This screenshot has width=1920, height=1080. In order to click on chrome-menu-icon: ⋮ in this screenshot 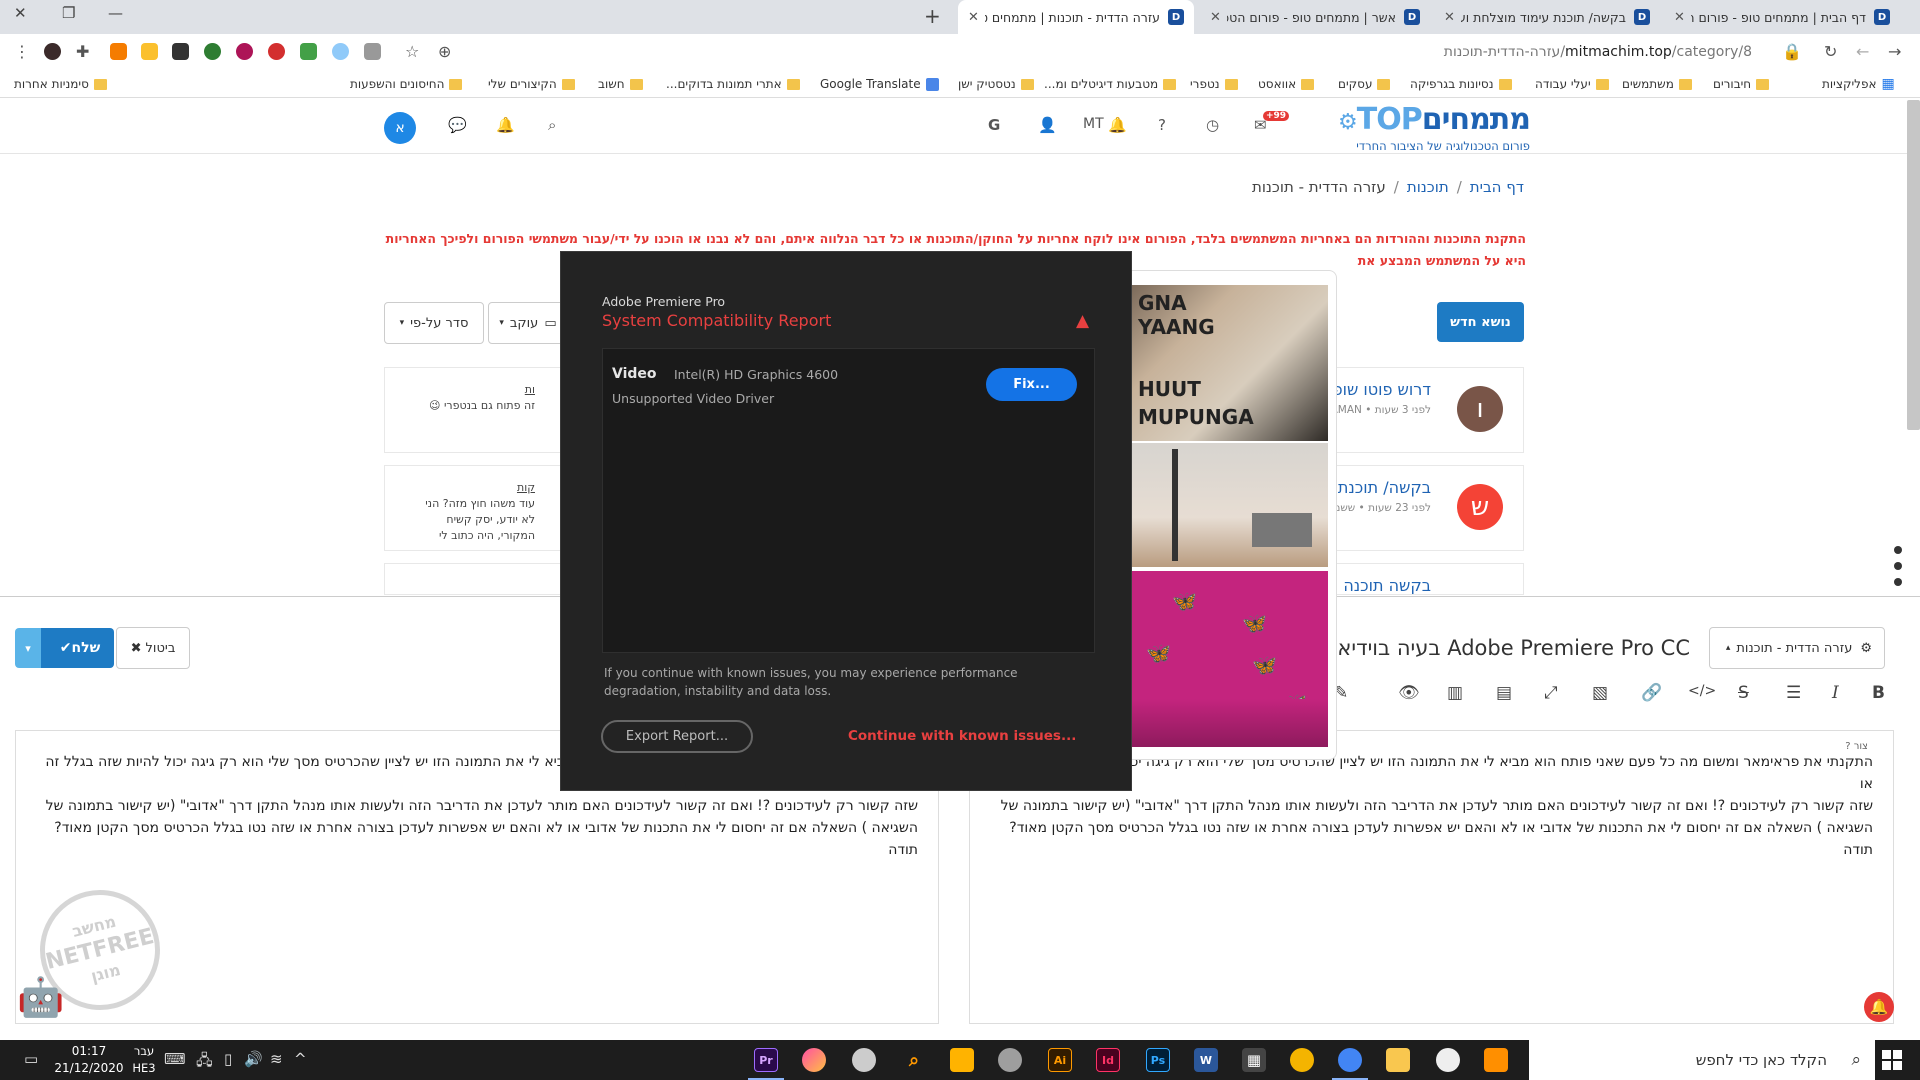, I will do `click(22, 51)`.